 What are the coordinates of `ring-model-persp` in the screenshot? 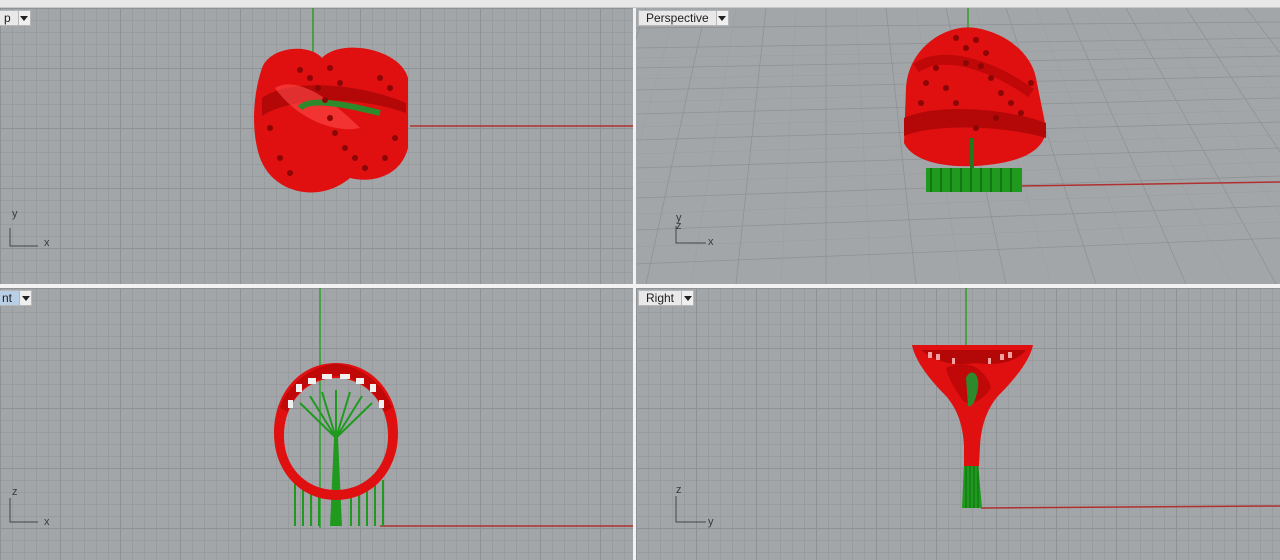 It's located at (975, 97).